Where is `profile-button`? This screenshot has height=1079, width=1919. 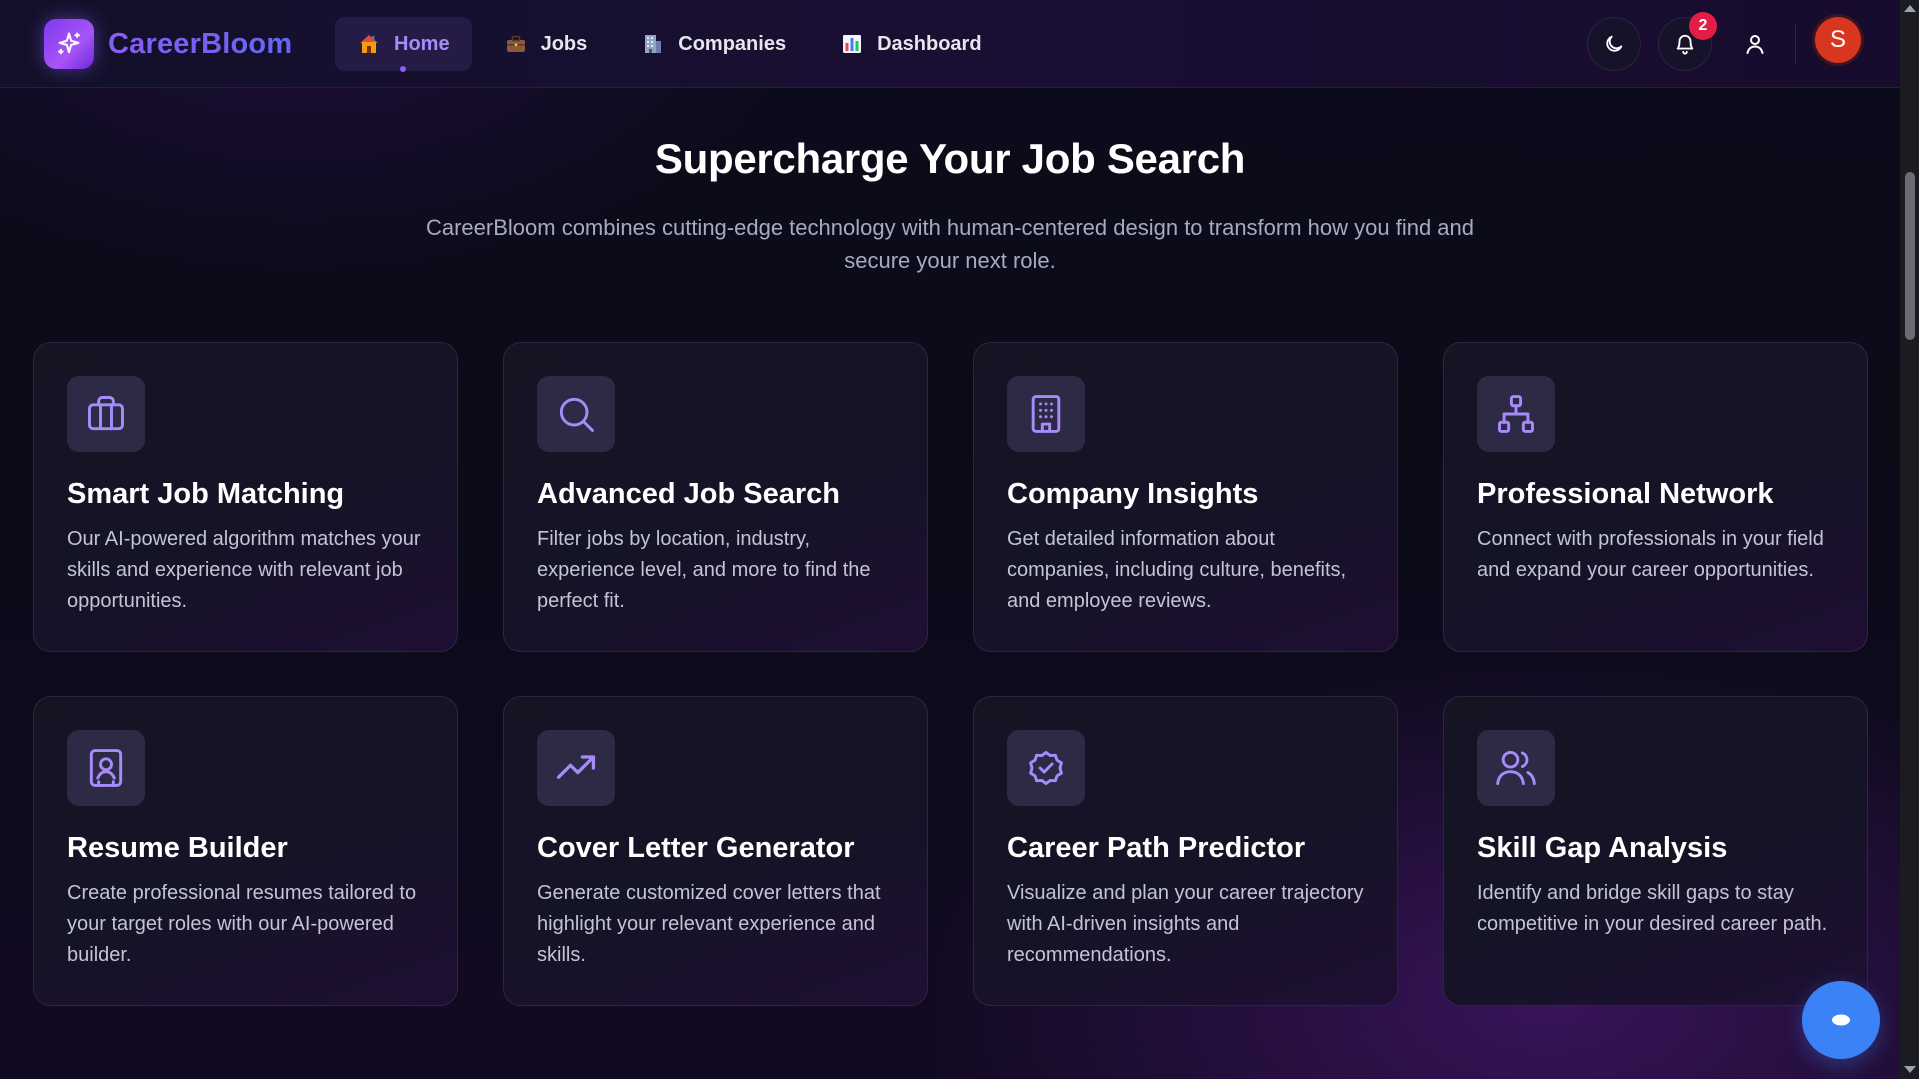 profile-button is located at coordinates (1755, 44).